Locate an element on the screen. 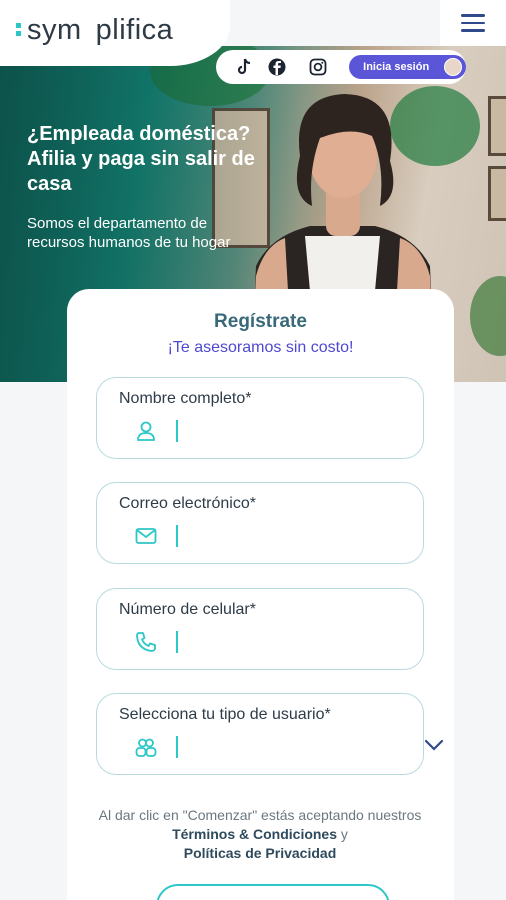 The width and height of the screenshot is (506, 900). logo-text-right: plifica is located at coordinates (134, 30).